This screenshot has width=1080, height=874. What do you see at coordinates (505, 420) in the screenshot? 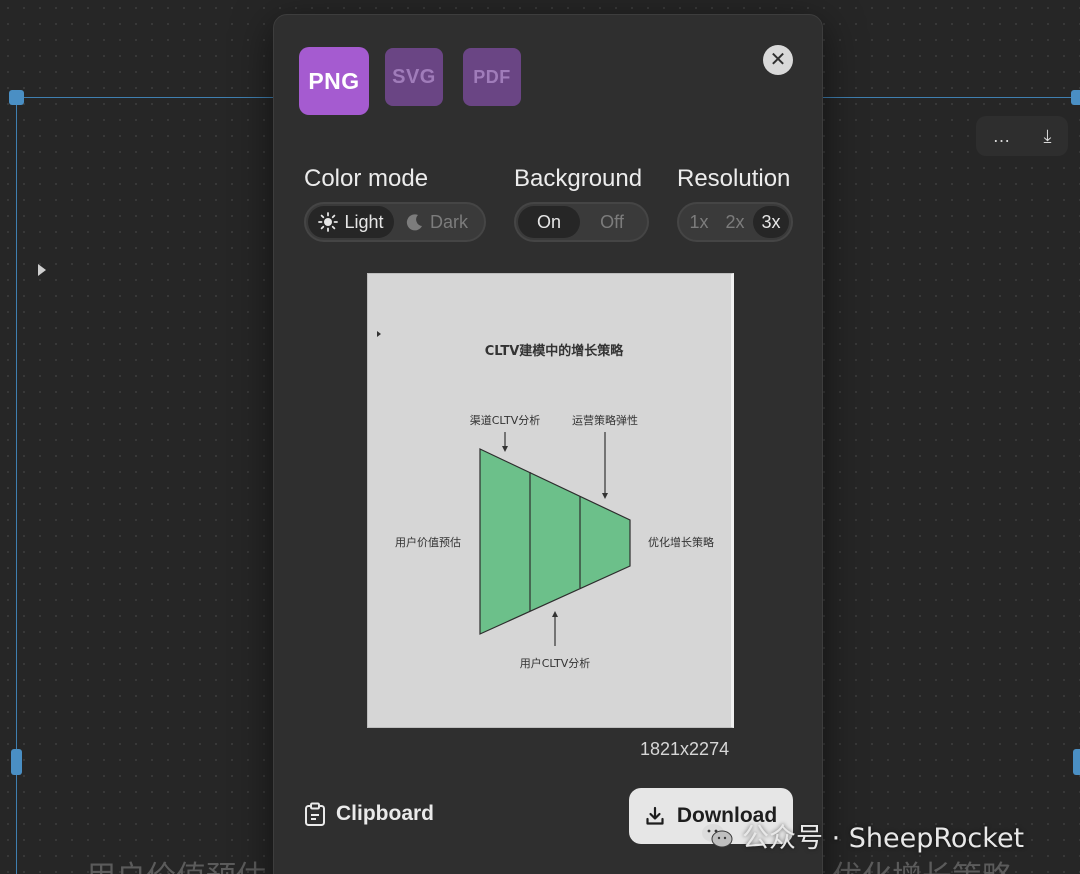
I see `preview-label-top-left: 渠道CLTV分析` at bounding box center [505, 420].